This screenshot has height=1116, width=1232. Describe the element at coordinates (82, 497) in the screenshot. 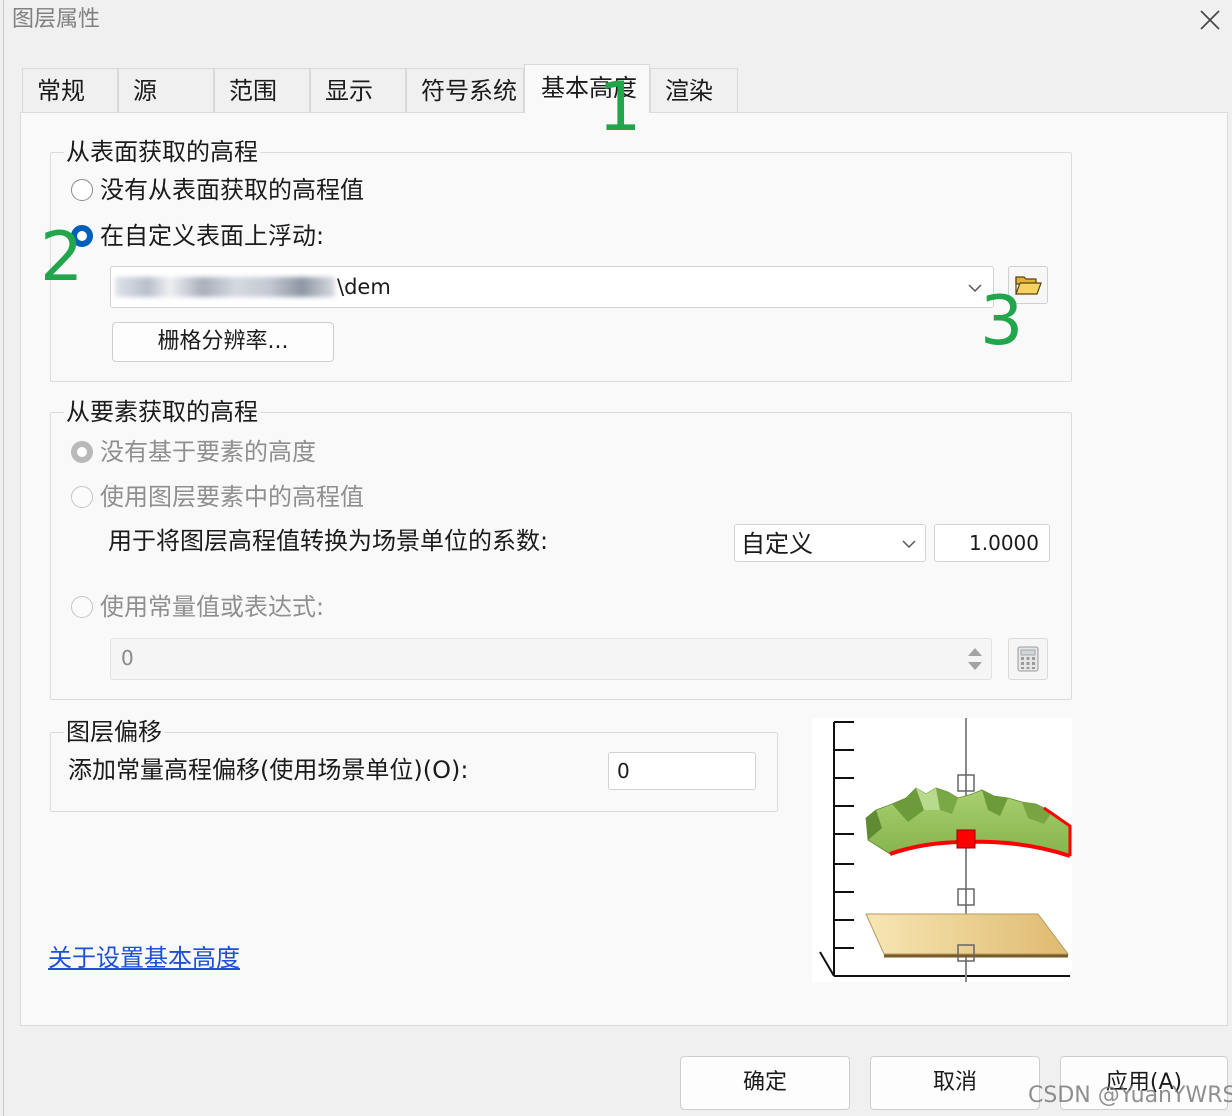

I see `layer-values-radio` at that location.